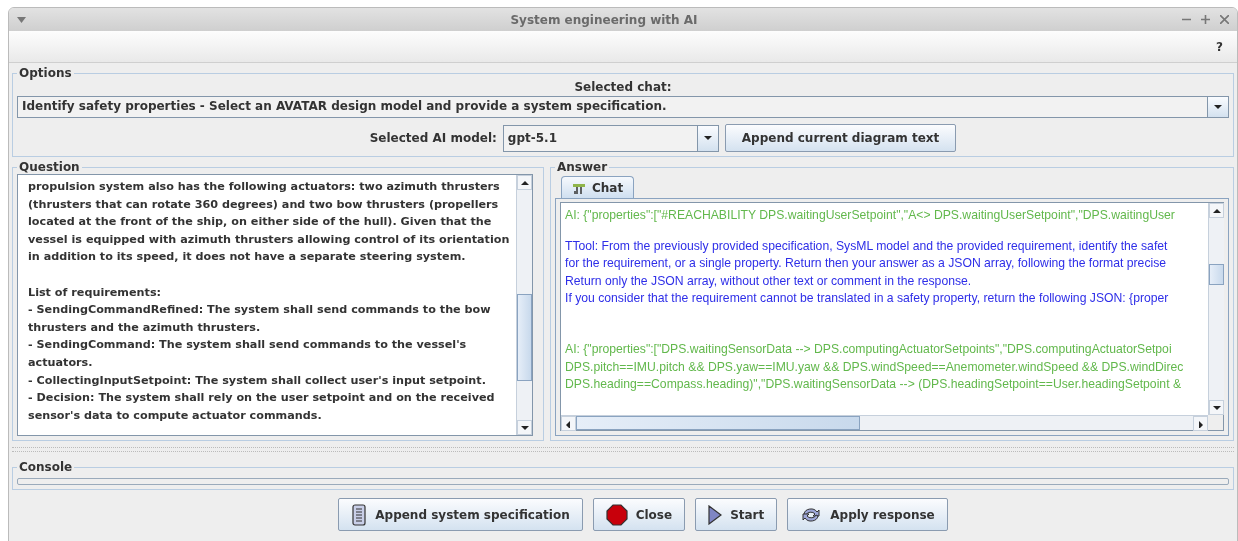 The height and width of the screenshot is (541, 1238). Describe the element at coordinates (46, 467) in the screenshot. I see `section-title: Console` at that location.